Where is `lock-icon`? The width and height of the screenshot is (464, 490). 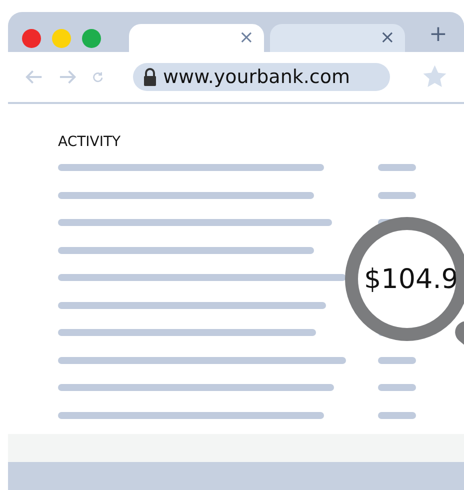
lock-icon is located at coordinates (149, 77).